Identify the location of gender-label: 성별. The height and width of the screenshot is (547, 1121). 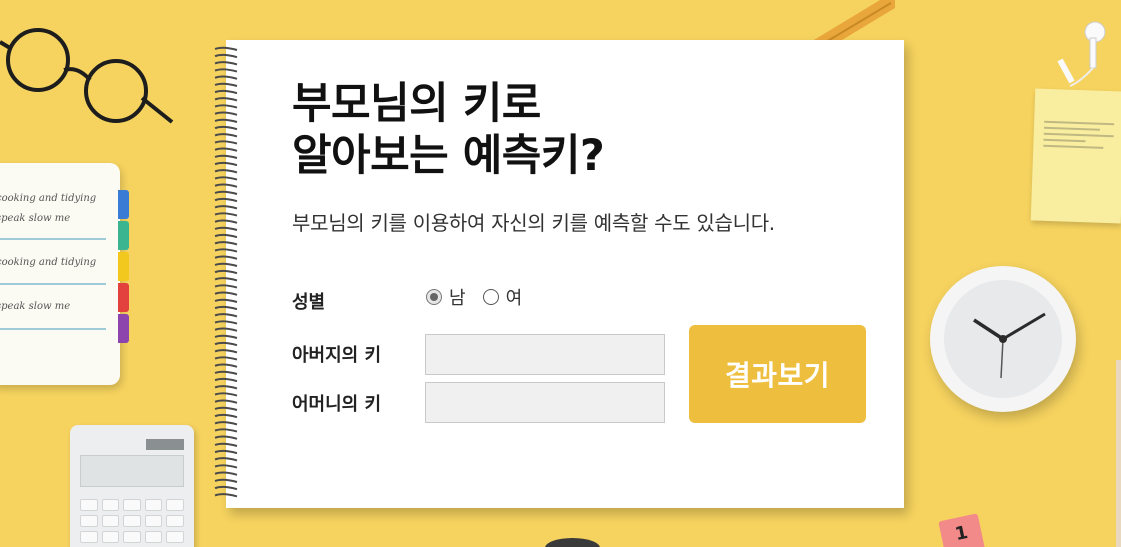
(309, 302).